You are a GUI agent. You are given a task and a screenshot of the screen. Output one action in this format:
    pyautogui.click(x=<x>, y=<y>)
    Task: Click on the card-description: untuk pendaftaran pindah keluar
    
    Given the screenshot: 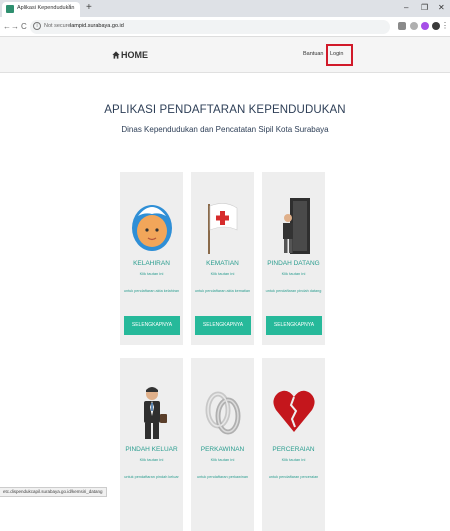 What is the action you would take?
    pyautogui.click(x=151, y=477)
    